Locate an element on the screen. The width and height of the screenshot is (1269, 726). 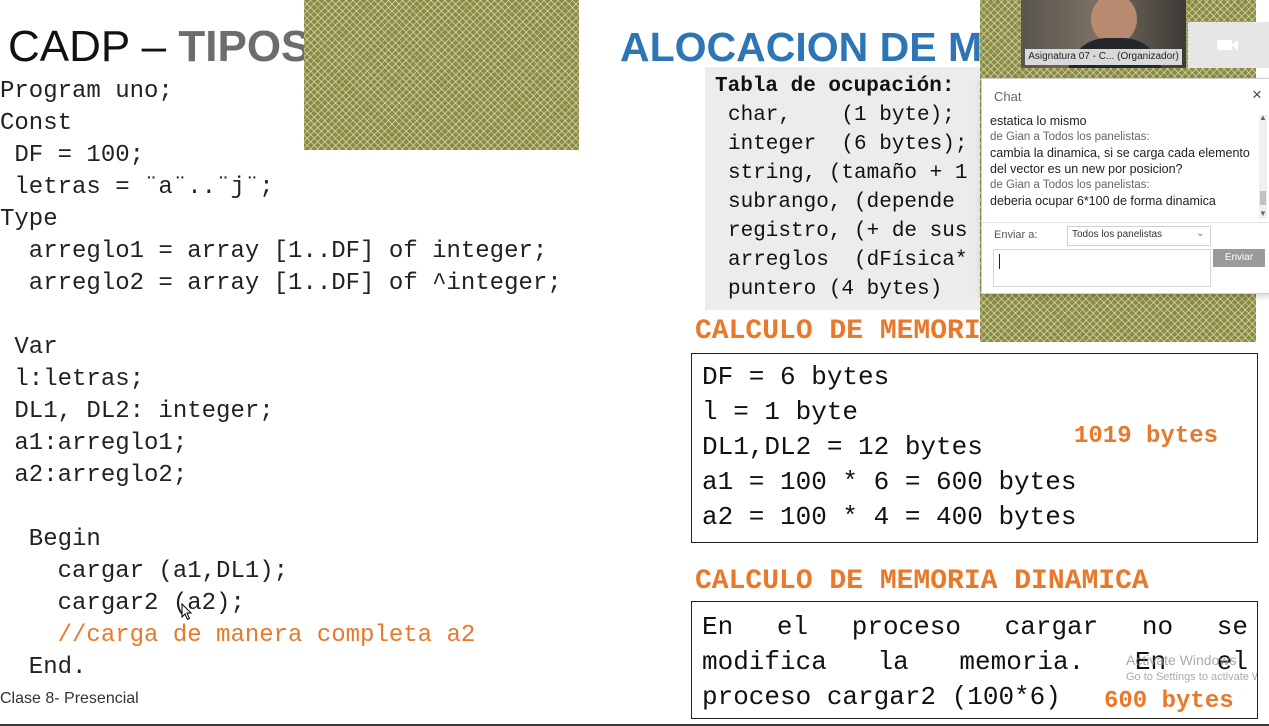
tabla-row: registro, (+ de sus is located at coordinates (848, 231).